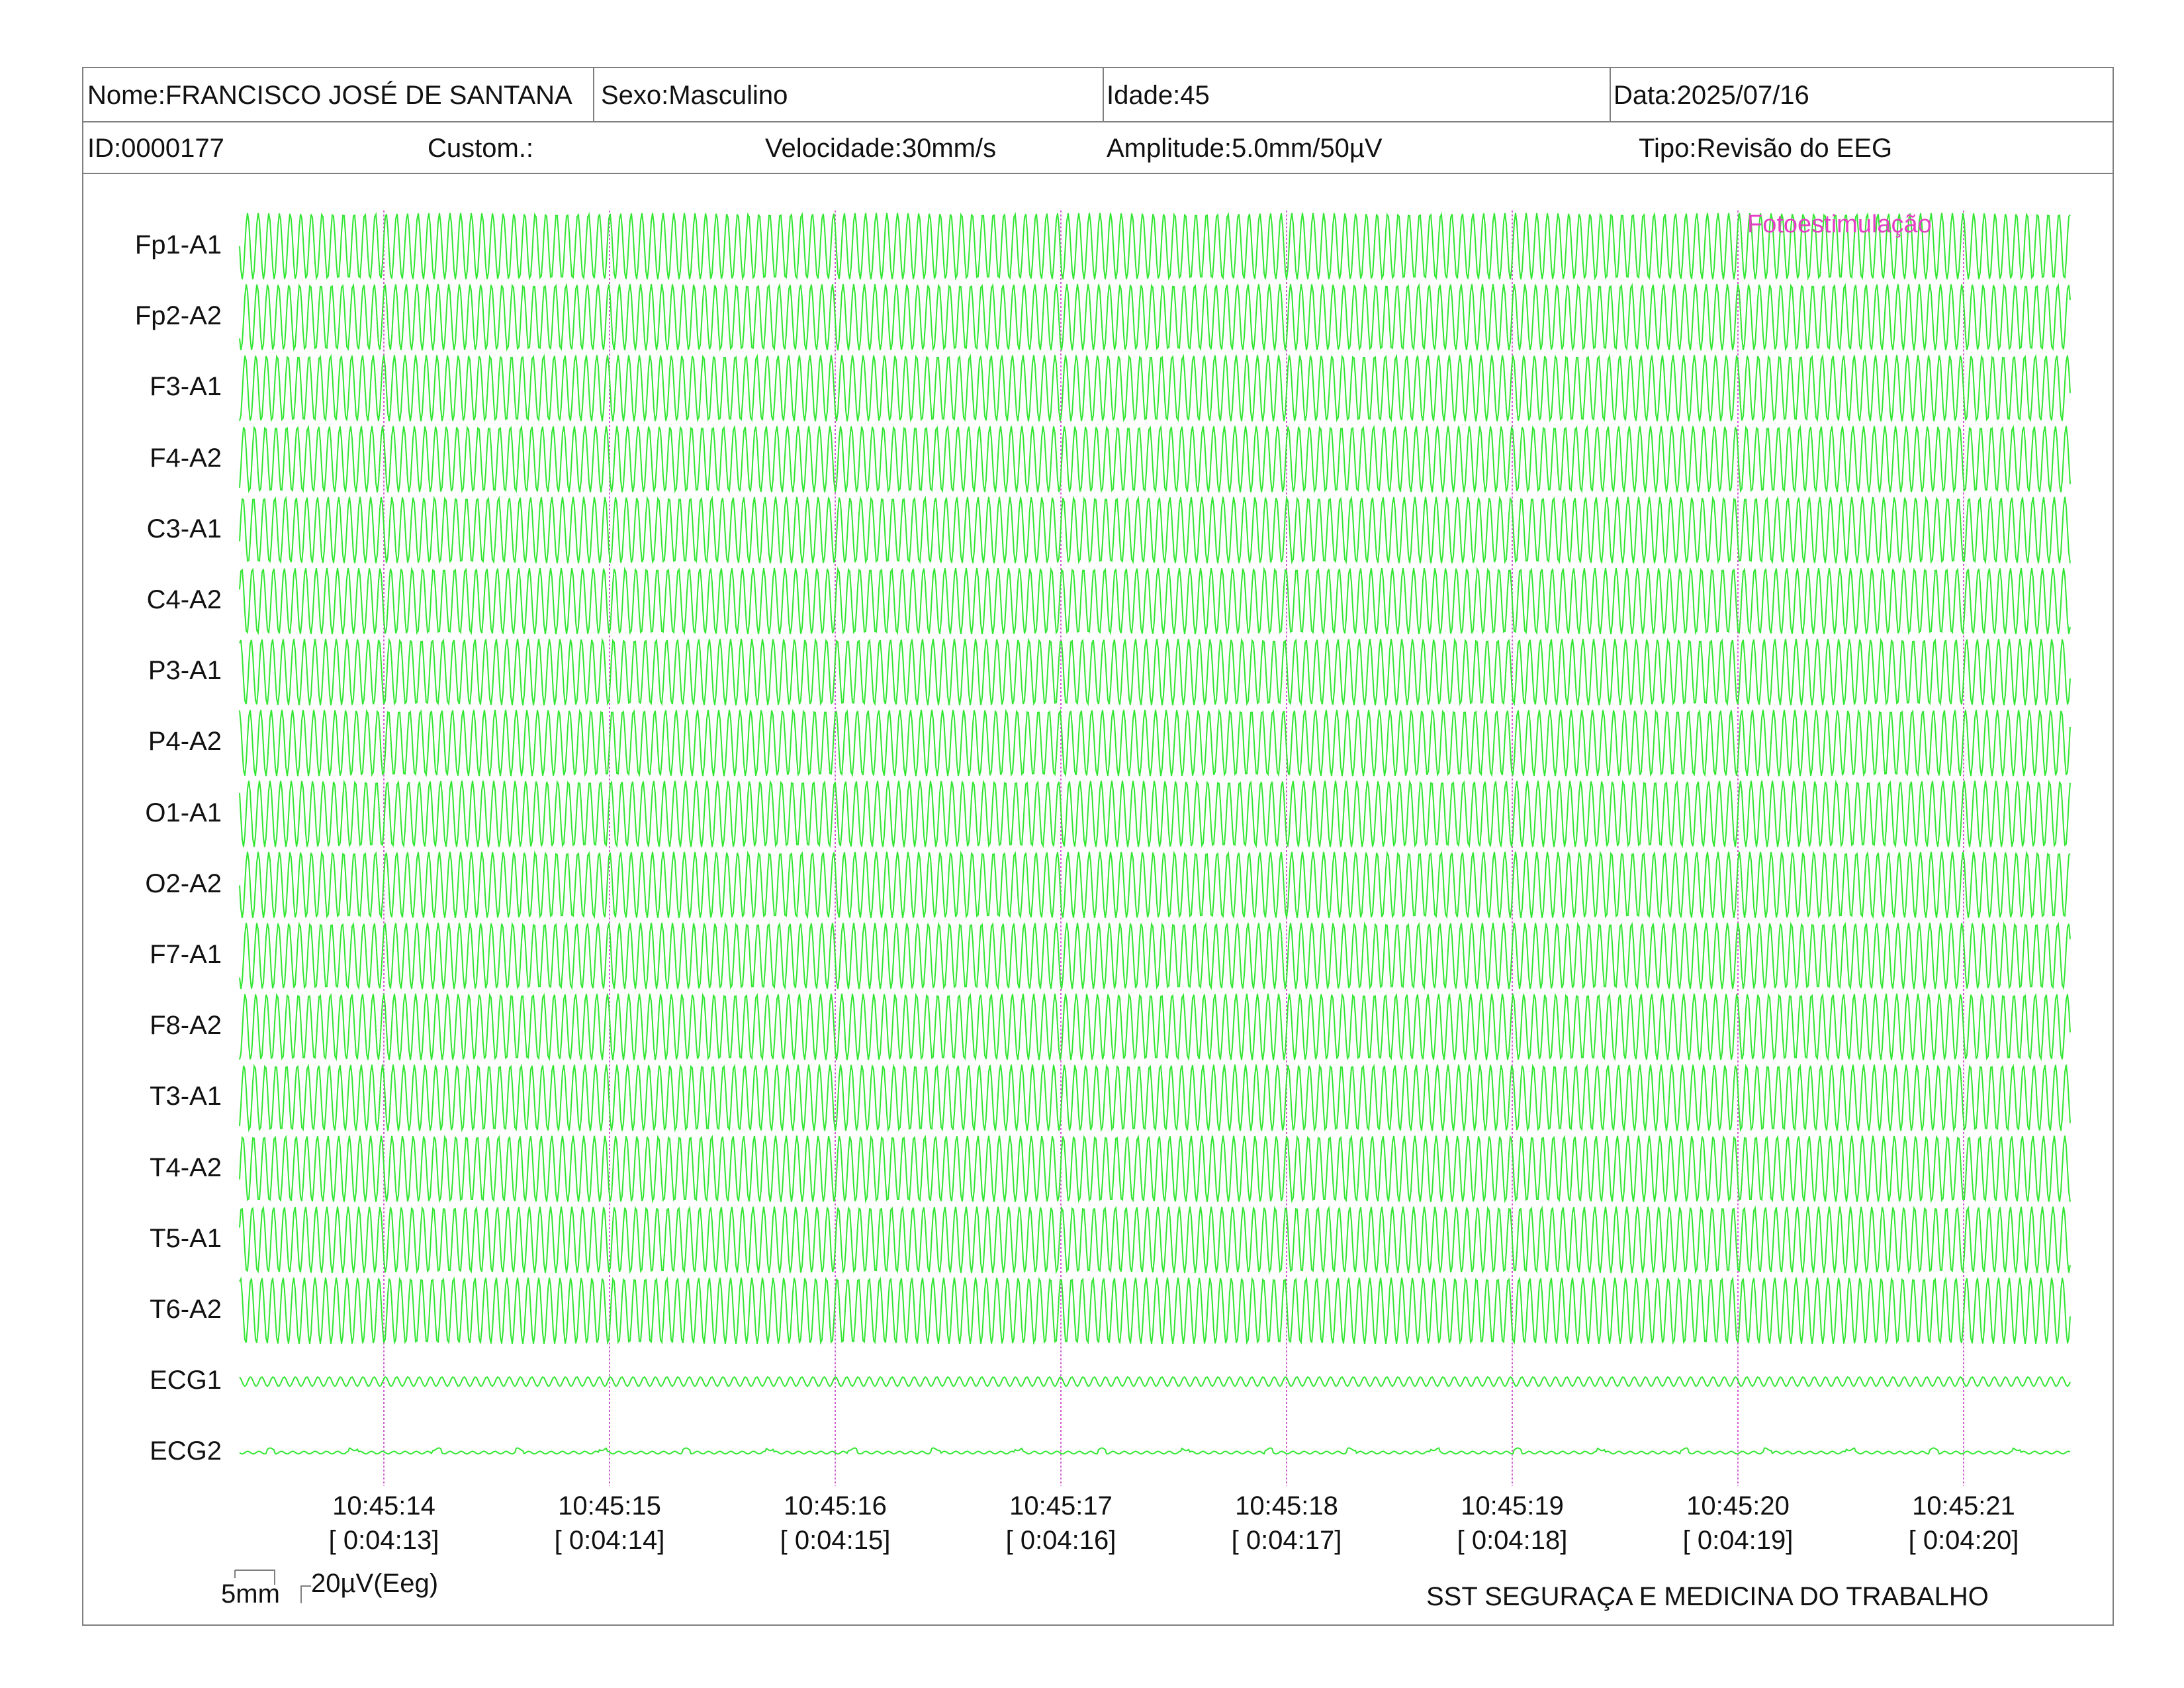  Describe the element at coordinates (1155, 671) in the screenshot. I see `trace-p3-a1` at that location.